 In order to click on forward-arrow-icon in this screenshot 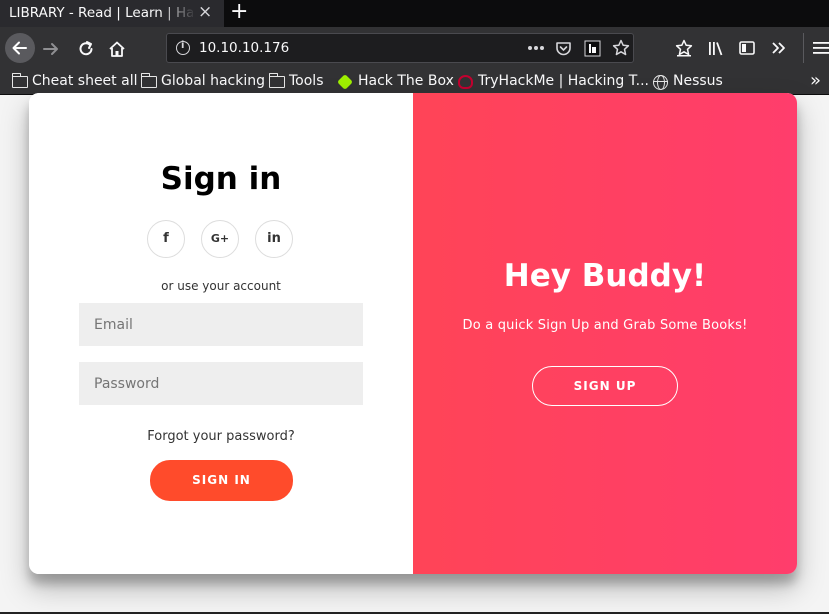, I will do `click(51, 49)`.